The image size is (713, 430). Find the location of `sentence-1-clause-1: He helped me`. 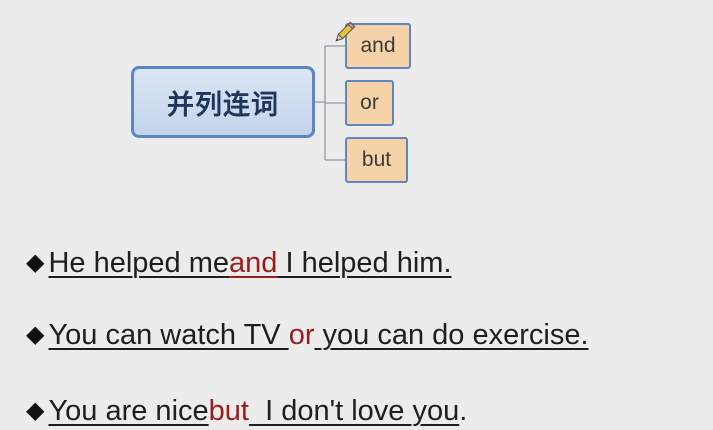

sentence-1-clause-1: He helped me is located at coordinates (139, 263).